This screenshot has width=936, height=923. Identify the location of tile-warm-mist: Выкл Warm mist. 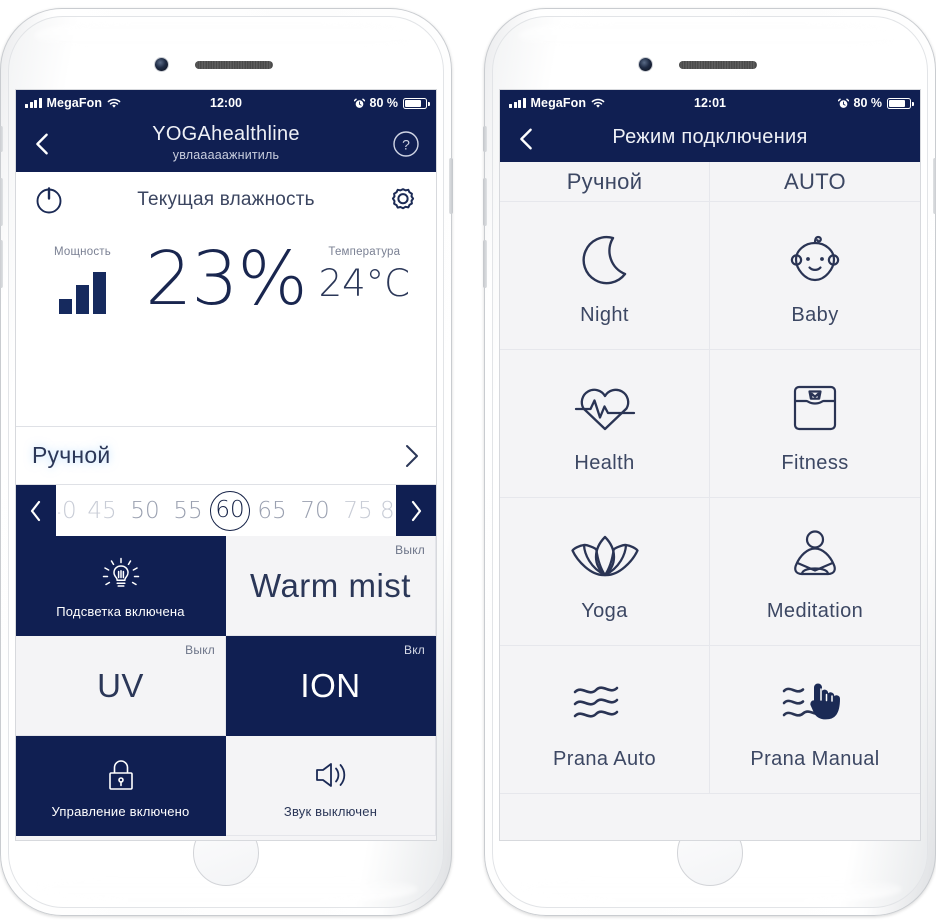
(331, 586).